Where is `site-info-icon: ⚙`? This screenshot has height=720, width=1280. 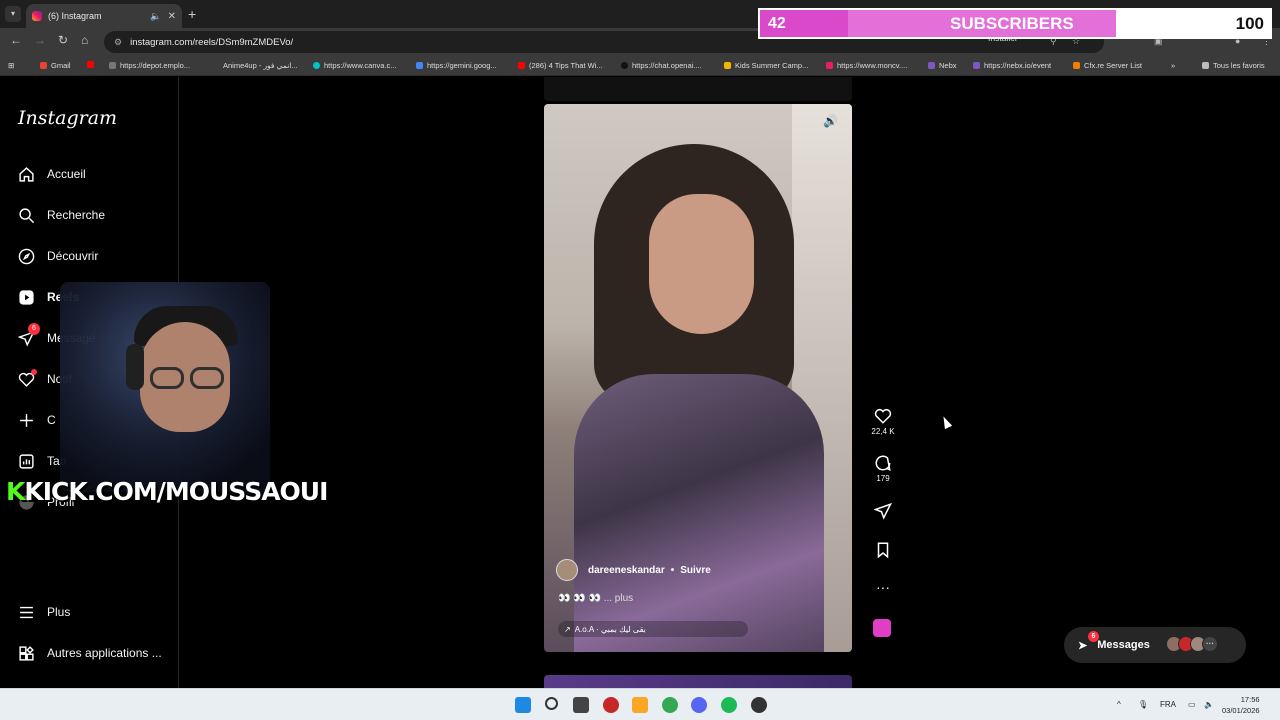
site-info-icon: ⚙ is located at coordinates (118, 42).